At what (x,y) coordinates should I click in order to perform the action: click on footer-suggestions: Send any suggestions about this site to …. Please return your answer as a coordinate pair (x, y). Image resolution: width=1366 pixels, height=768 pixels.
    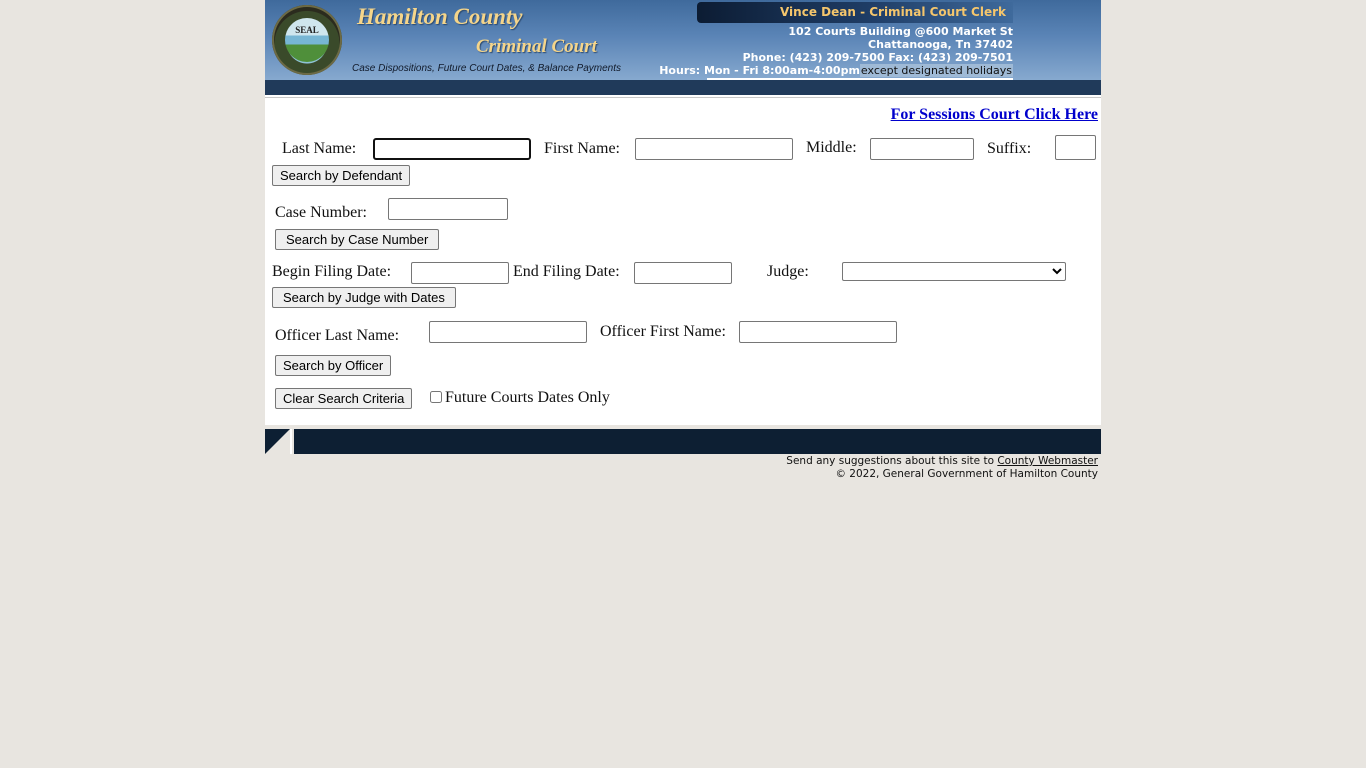
    Looking at the image, I should click on (681, 461).